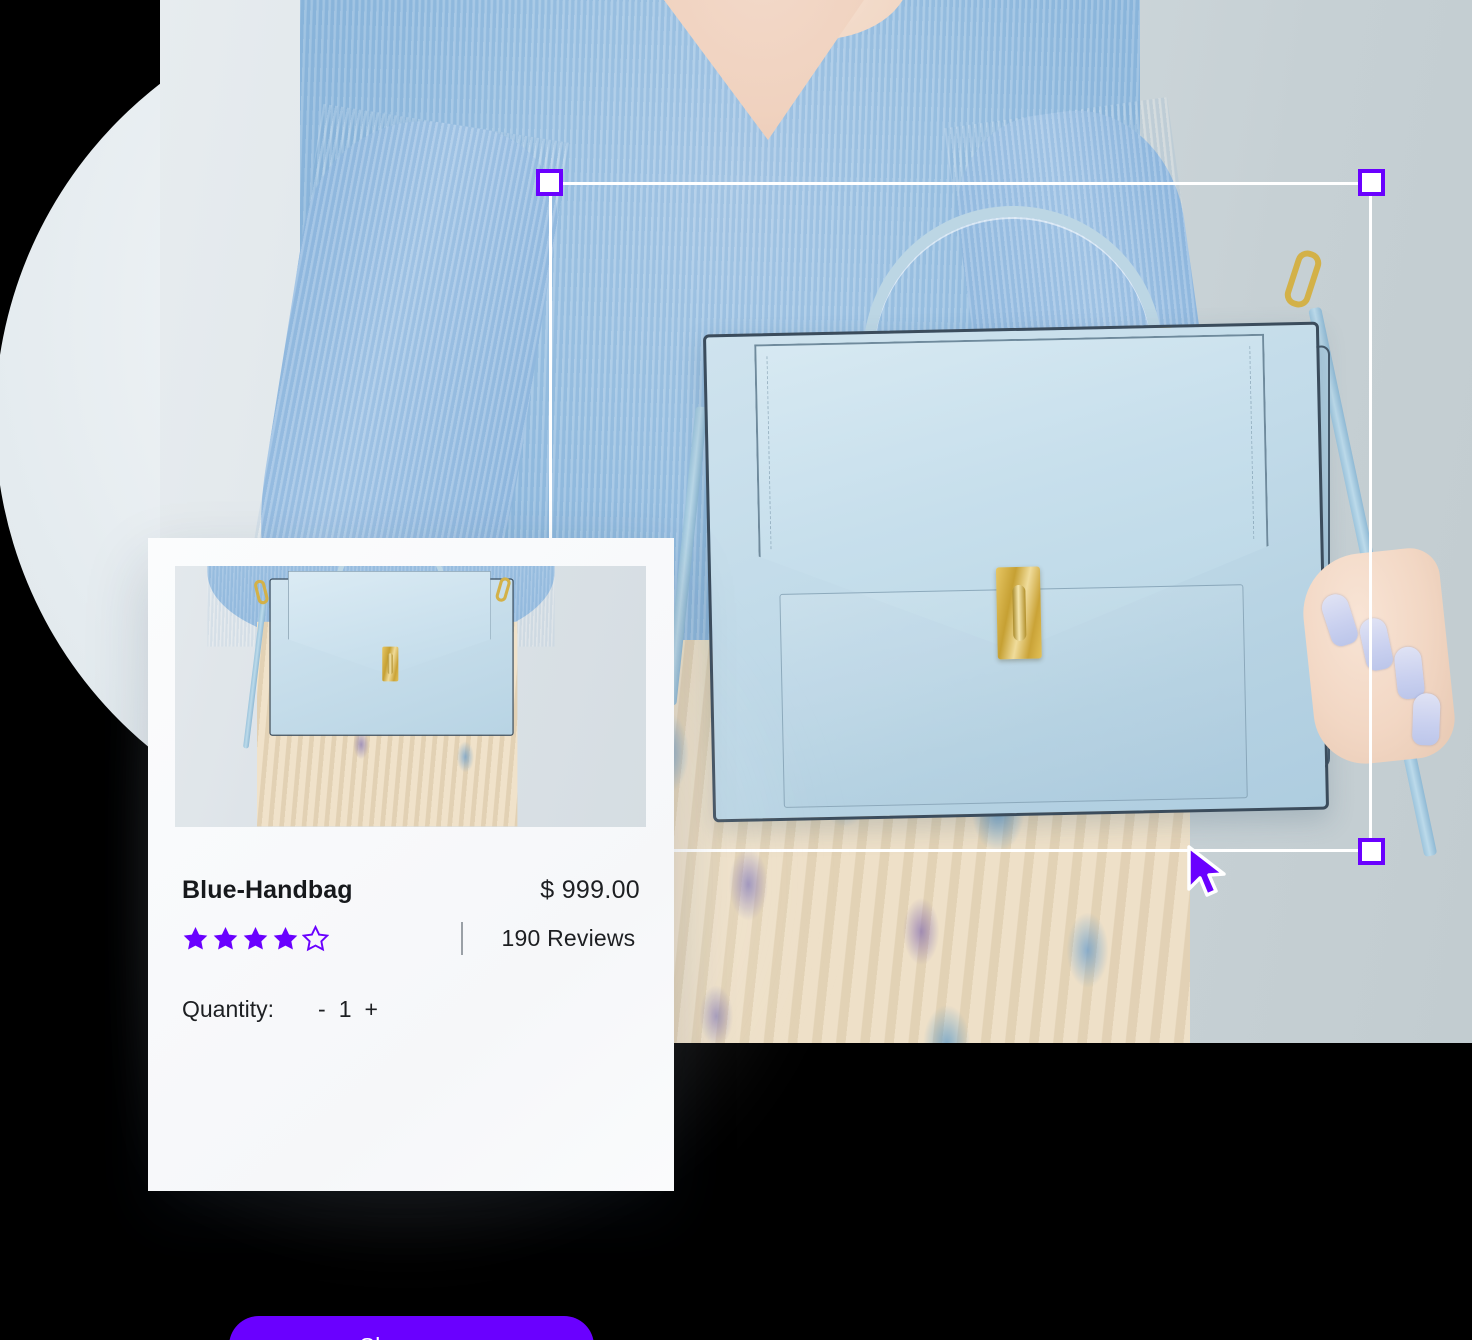  What do you see at coordinates (345, 1009) in the screenshot?
I see `quantity-value: 1` at bounding box center [345, 1009].